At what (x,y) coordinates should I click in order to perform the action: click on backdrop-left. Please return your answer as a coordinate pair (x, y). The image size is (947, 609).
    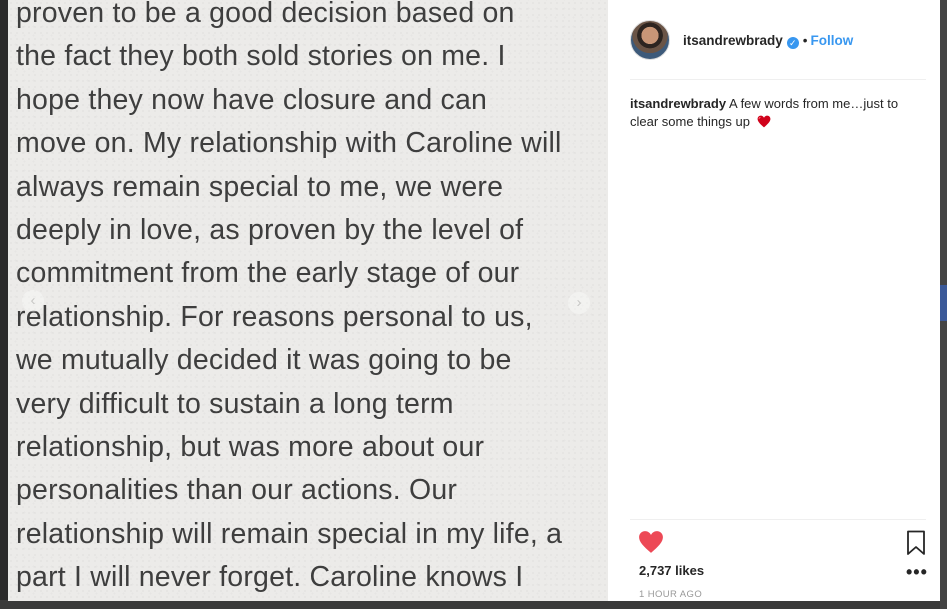
    Looking at the image, I should click on (4, 304).